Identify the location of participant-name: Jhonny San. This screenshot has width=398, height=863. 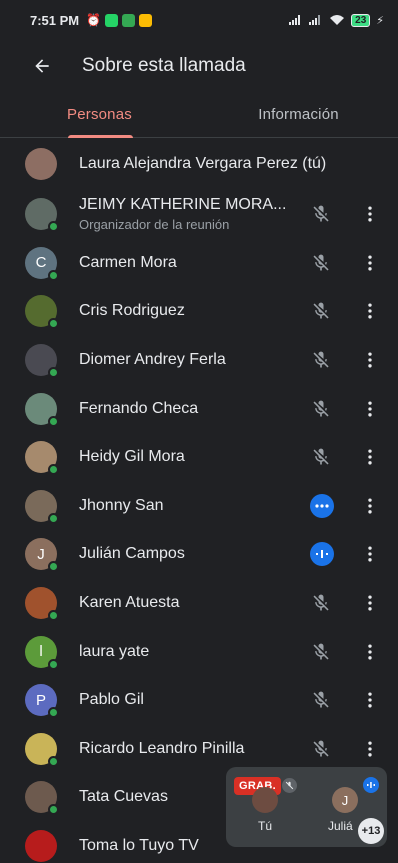
(121, 505).